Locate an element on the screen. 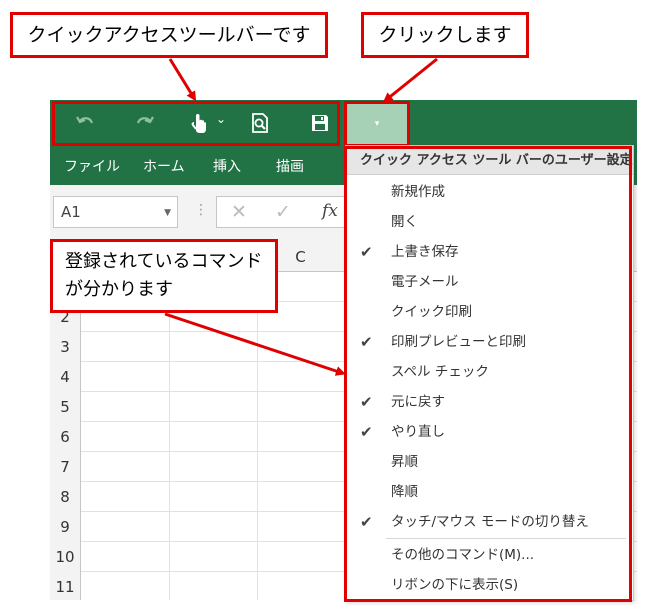 This screenshot has width=651, height=611. menu-item-open: 開く is located at coordinates (489, 222).